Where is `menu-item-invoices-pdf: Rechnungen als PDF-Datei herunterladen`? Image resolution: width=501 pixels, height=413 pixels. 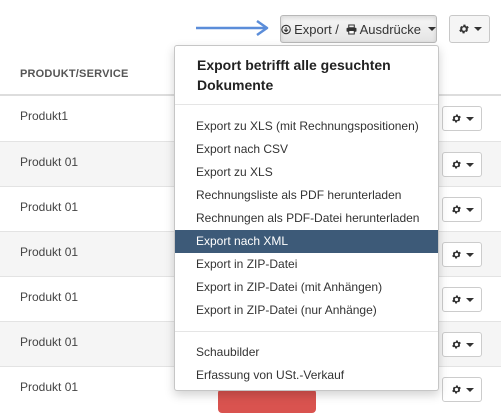 menu-item-invoices-pdf: Rechnungen als PDF-Datei herunterladen is located at coordinates (306, 218).